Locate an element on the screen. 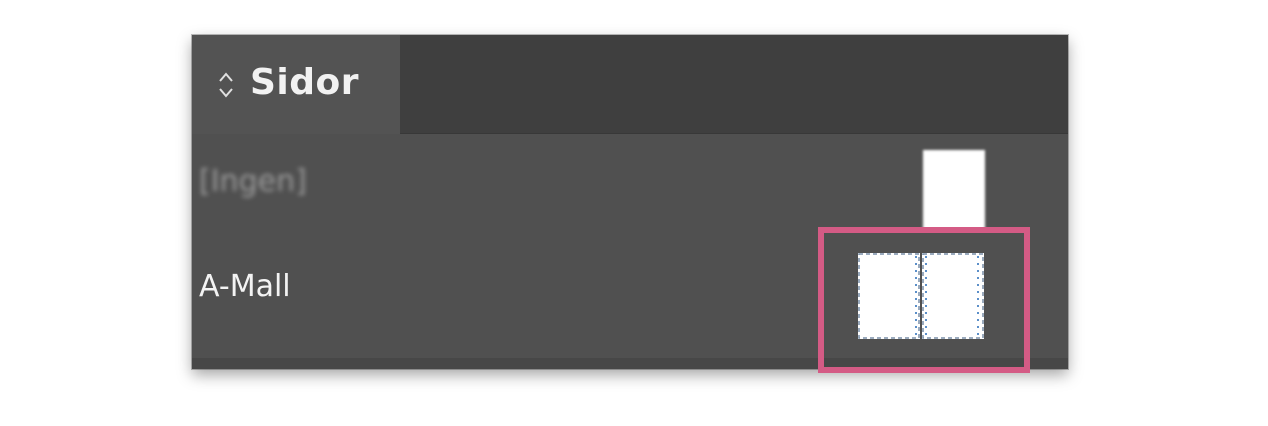  panel-bottom-divider is located at coordinates (630, 363).